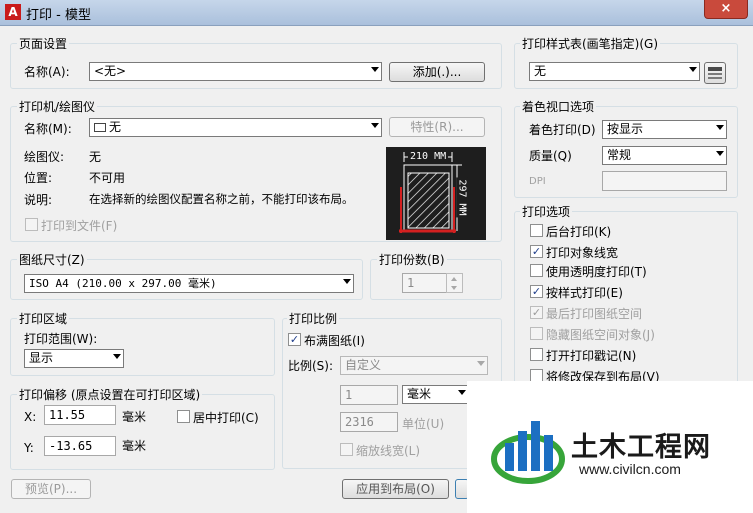  Describe the element at coordinates (134, 446) in the screenshot. I see `offset-y-unit: 毫米` at that location.